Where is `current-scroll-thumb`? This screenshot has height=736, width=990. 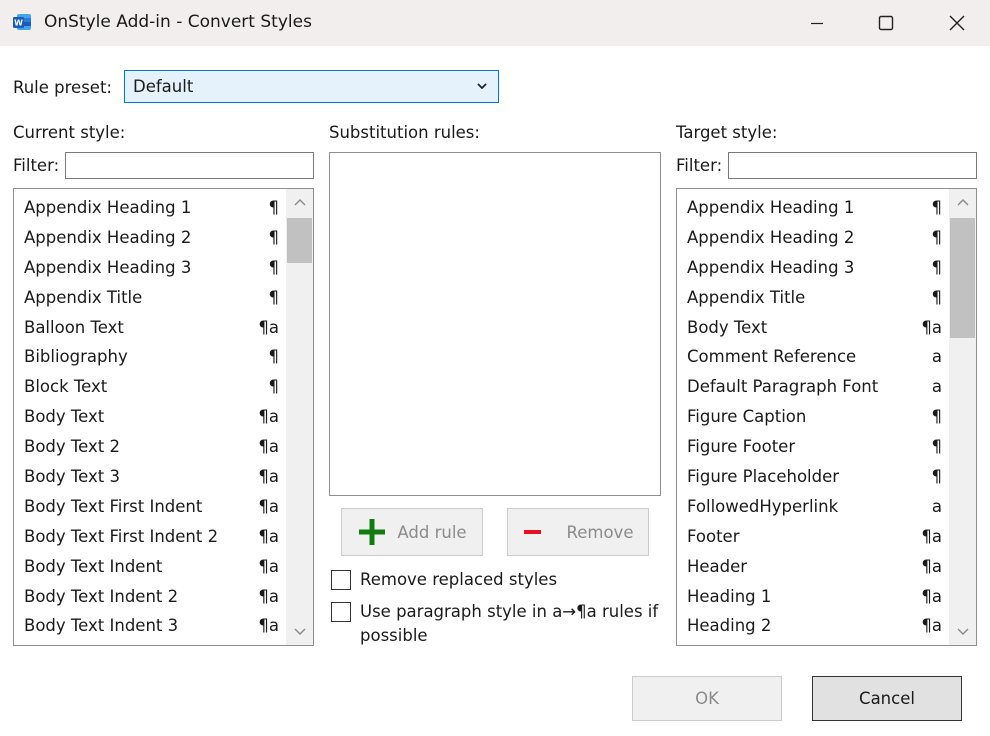 current-scroll-thumb is located at coordinates (299, 240).